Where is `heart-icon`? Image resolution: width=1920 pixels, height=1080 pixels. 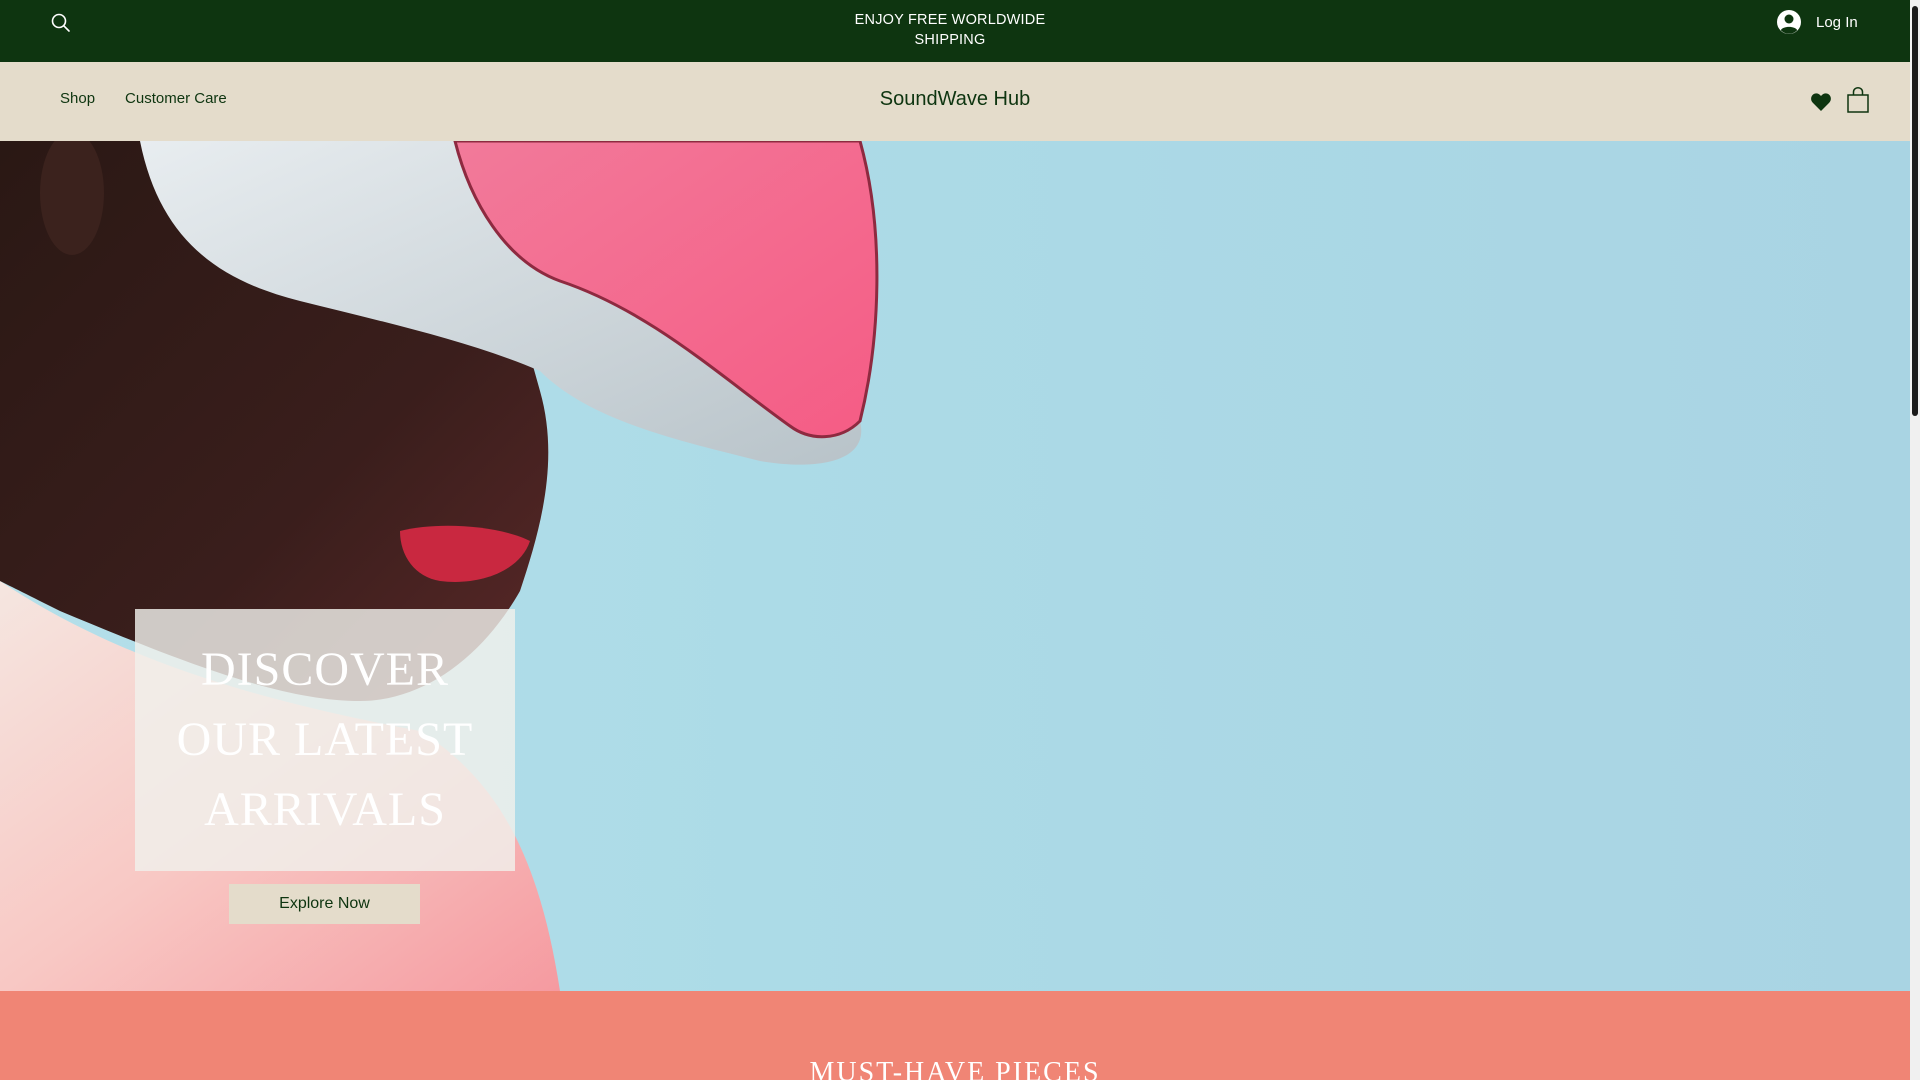 heart-icon is located at coordinates (1821, 102).